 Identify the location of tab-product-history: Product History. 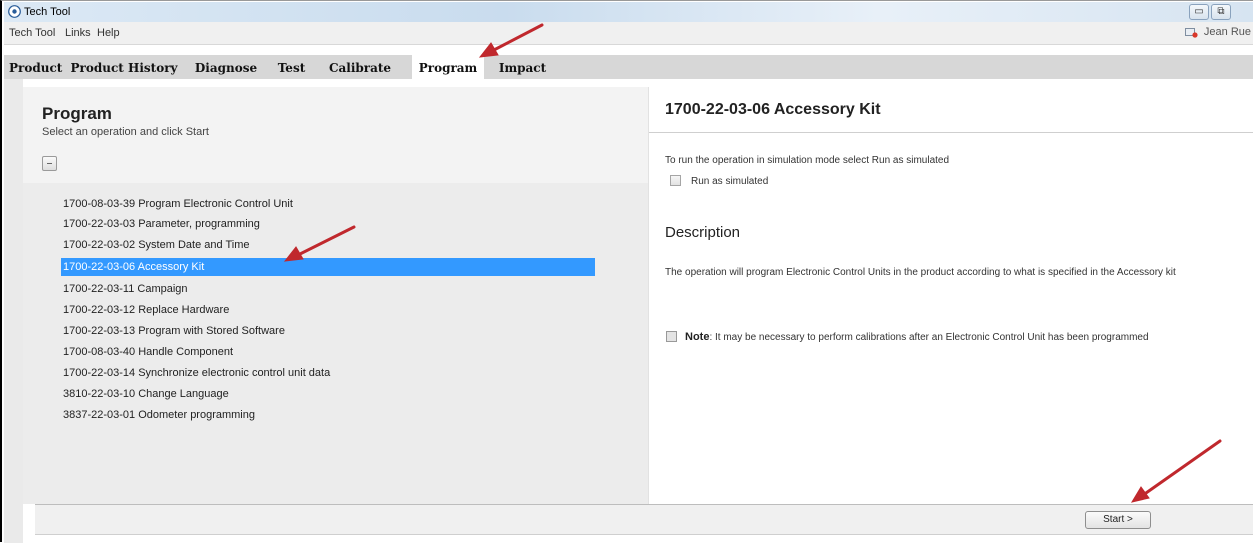
(124, 67).